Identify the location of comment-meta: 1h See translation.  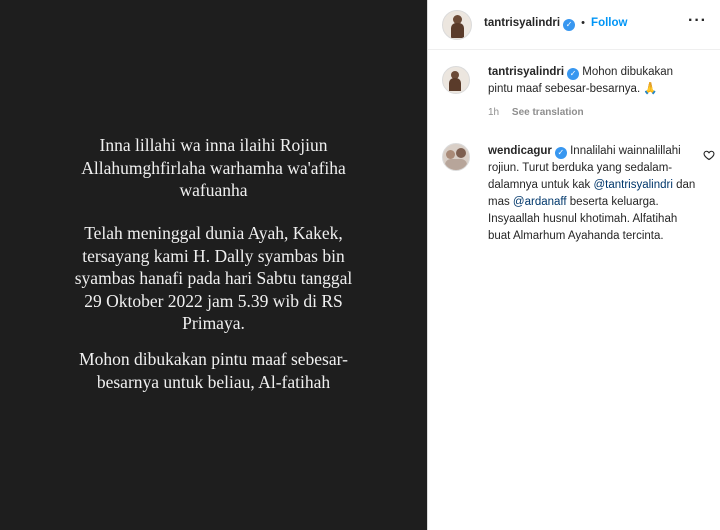
(541, 112).